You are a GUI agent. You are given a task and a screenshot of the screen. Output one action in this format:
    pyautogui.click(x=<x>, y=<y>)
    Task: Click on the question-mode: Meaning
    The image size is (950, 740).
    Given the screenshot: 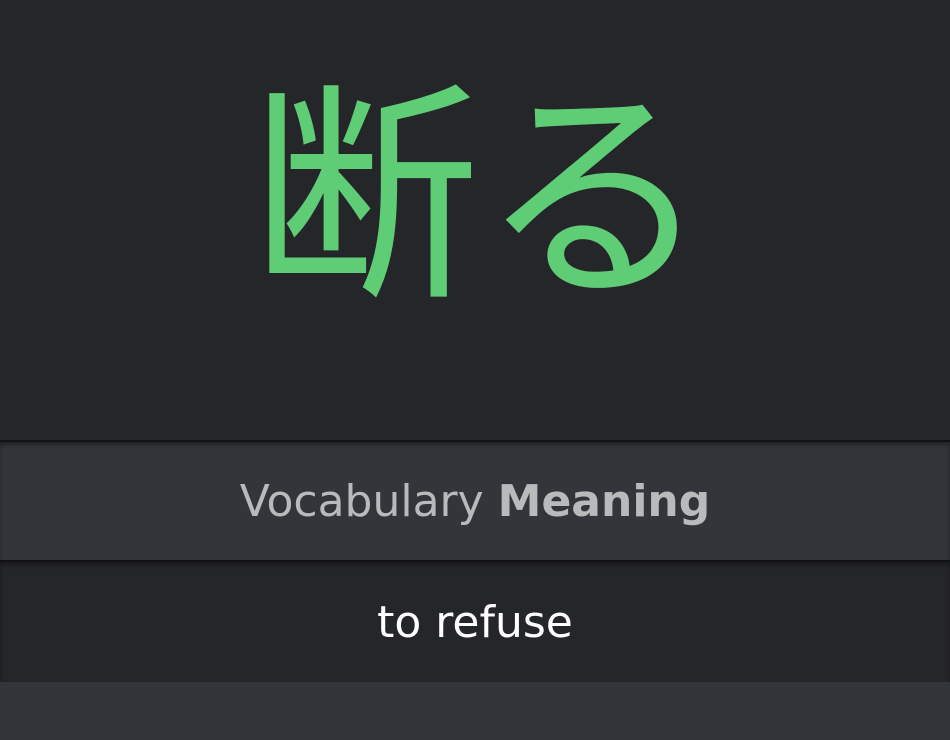 What is the action you would take?
    pyautogui.click(x=604, y=501)
    